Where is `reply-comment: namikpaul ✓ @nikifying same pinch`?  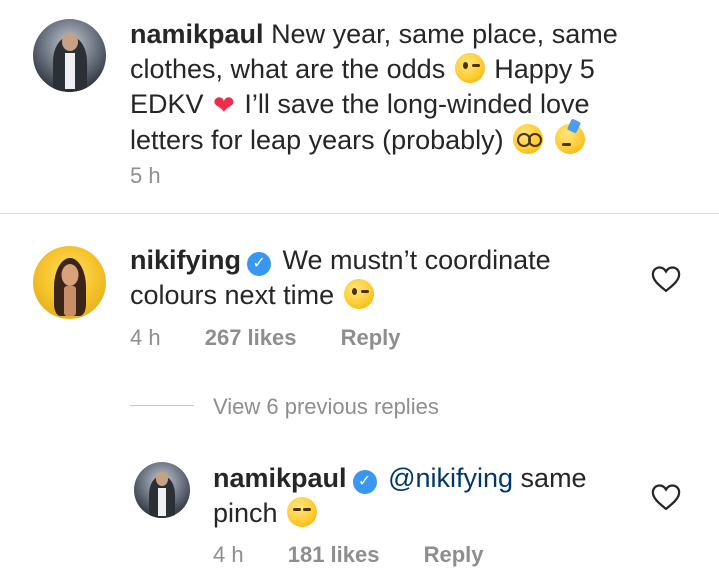
reply-comment: namikpaul ✓ @nikifying same pinch is located at coordinates (418, 496).